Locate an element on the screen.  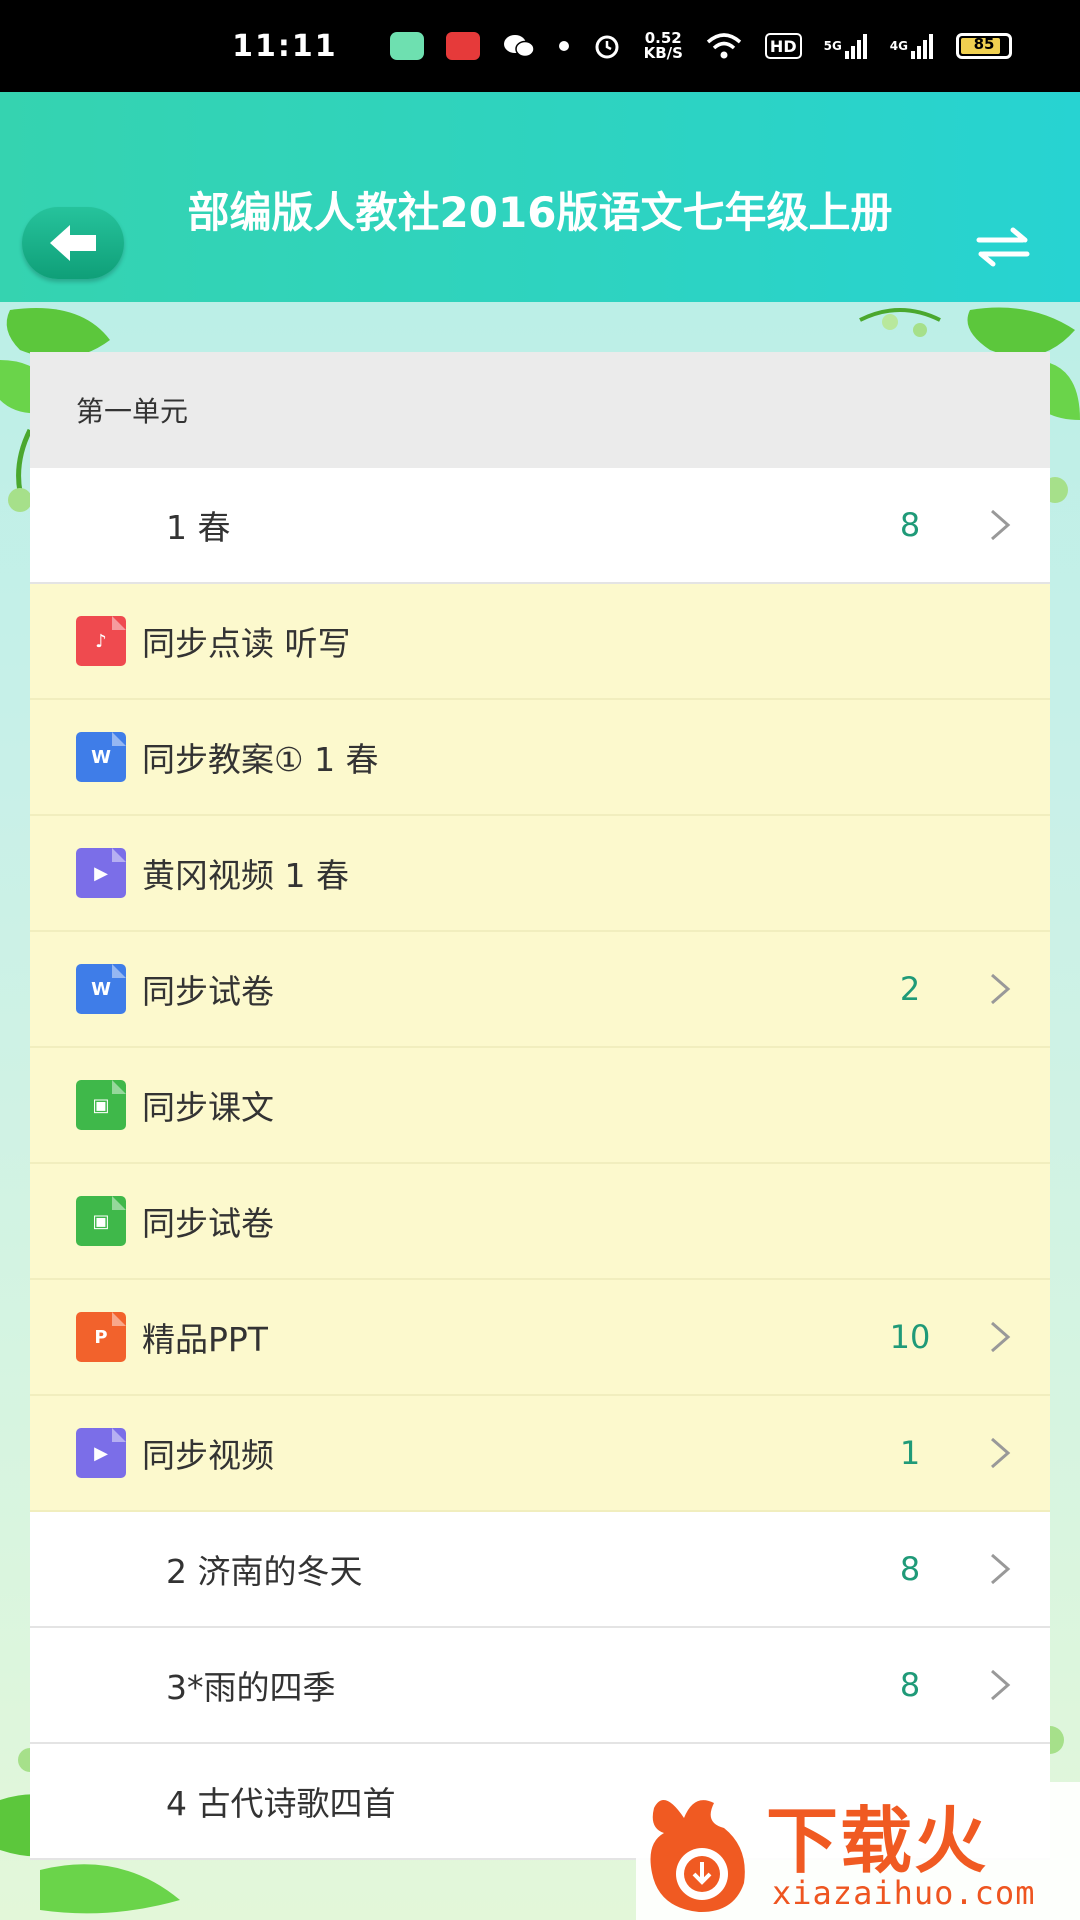
hd-icon: HD is located at coordinates (783, 46).